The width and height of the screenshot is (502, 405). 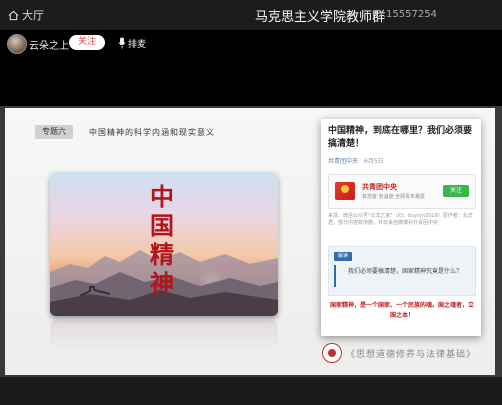 What do you see at coordinates (400, 137) in the screenshot?
I see `article-title: 中国精神，到底在哪里？我们必须要搞清楚！` at bounding box center [400, 137].